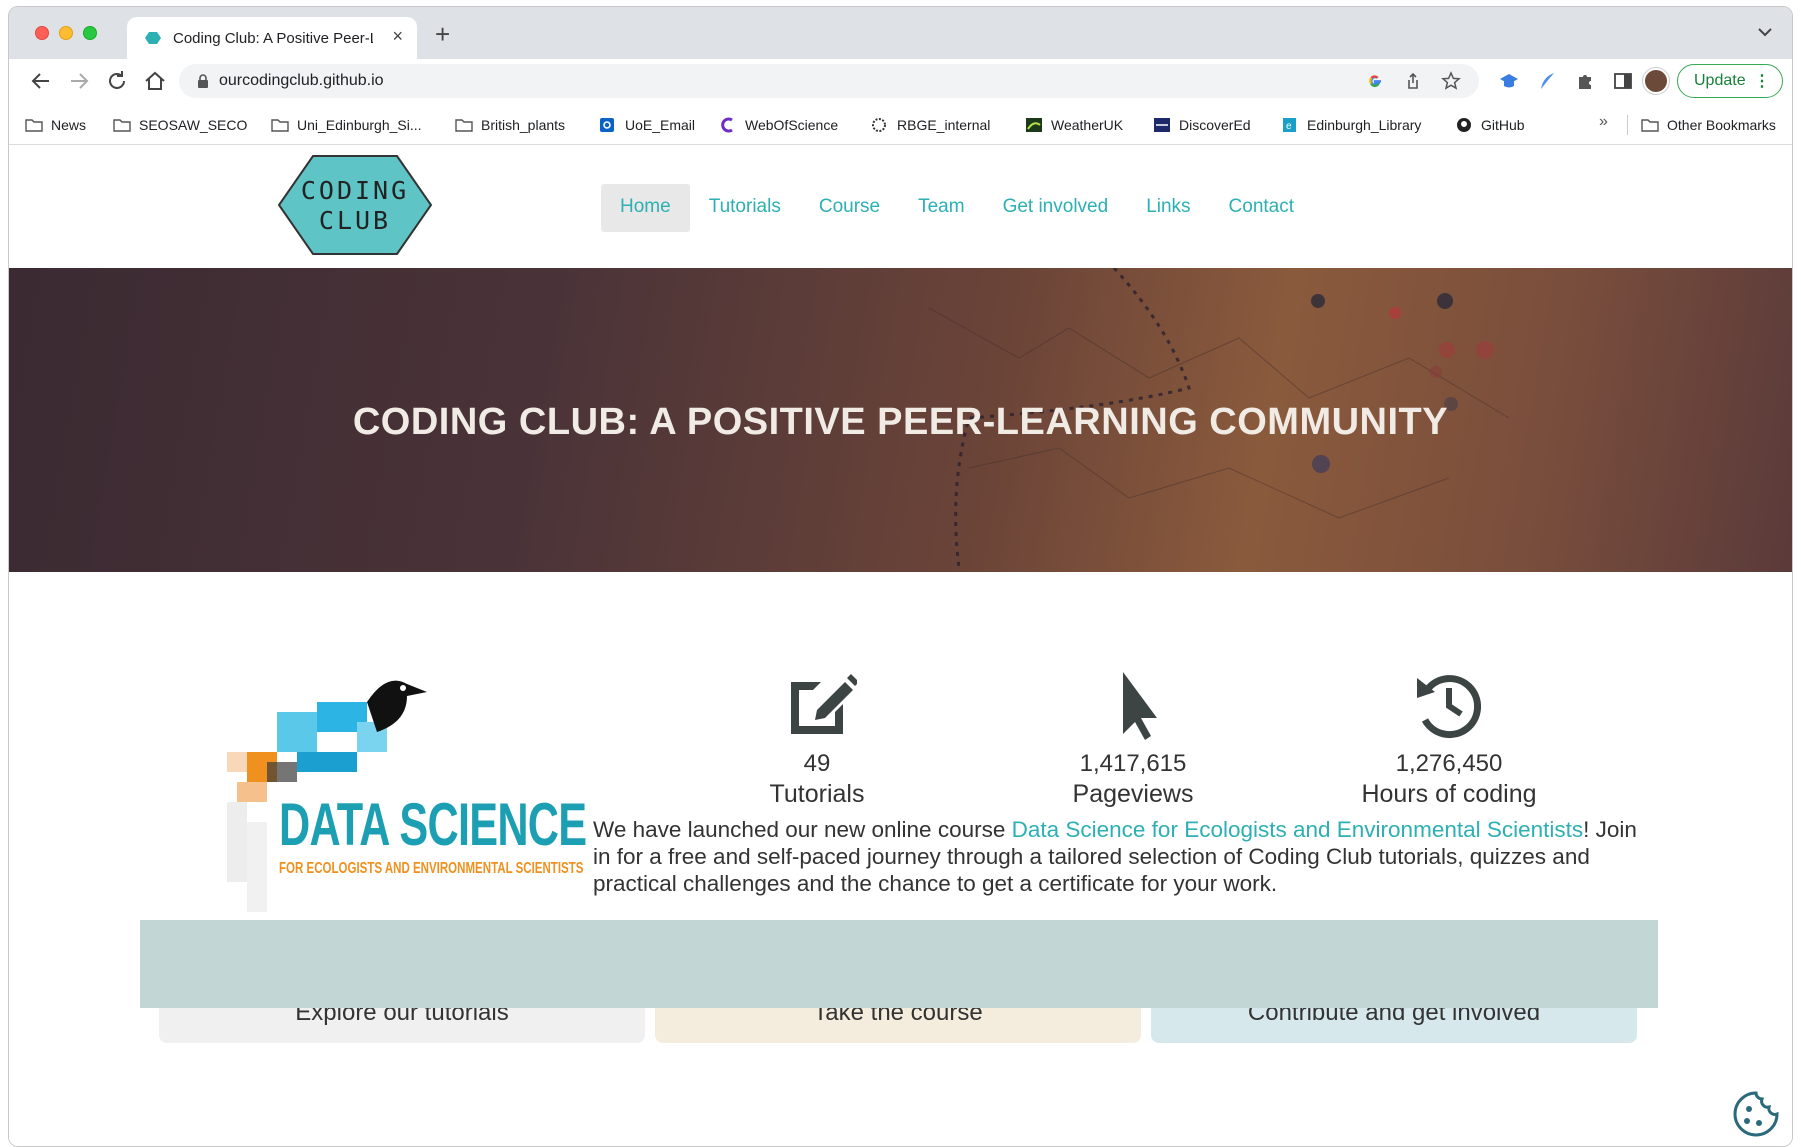  Describe the element at coordinates (1623, 81) in the screenshot. I see `side-panel-icon` at that location.